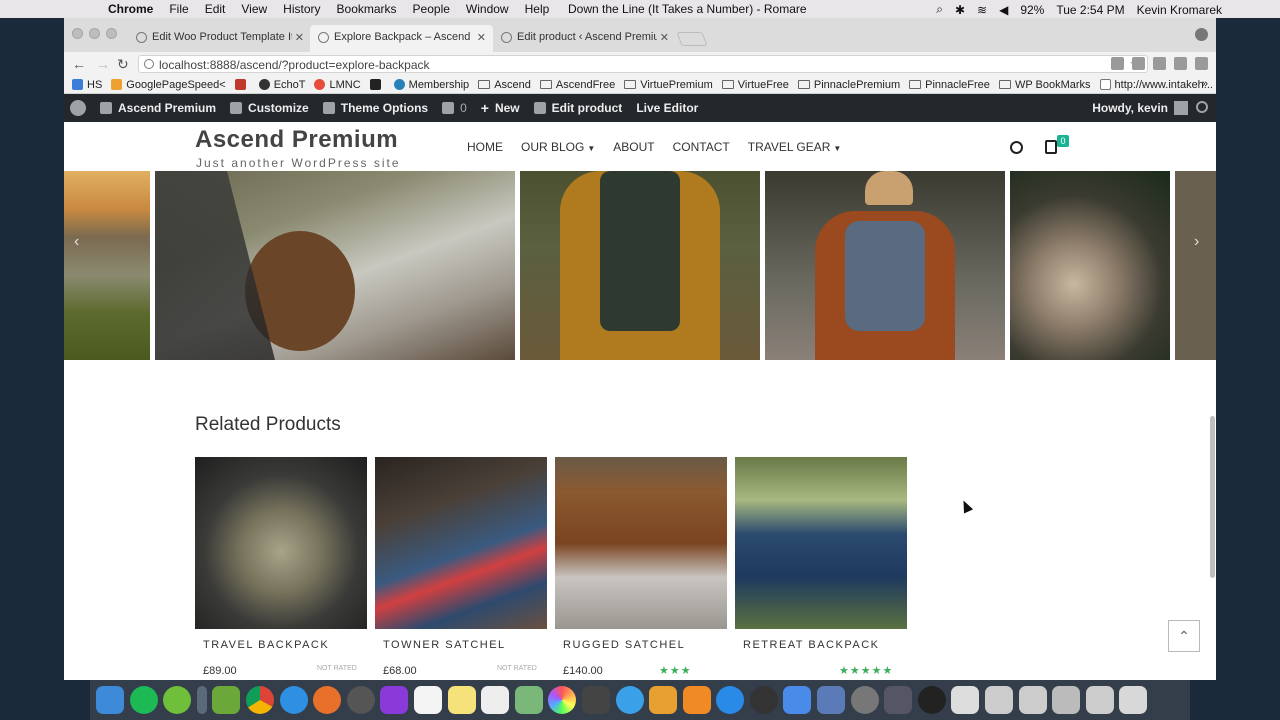  Describe the element at coordinates (461, 700) in the screenshot. I see `notes-icon` at that location.